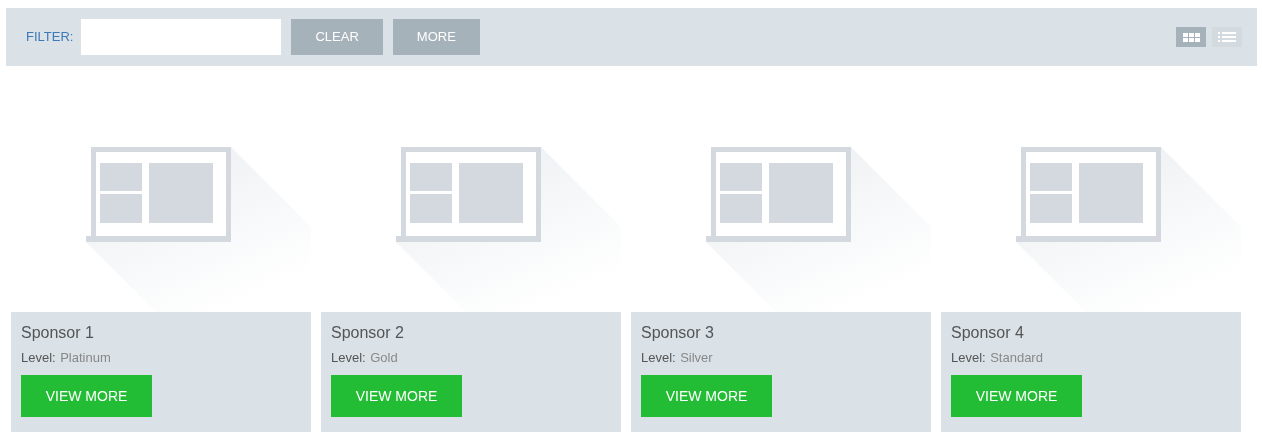 The image size is (1262, 440). What do you see at coordinates (988, 333) in the screenshot?
I see `sponsor-name: Sponsor 4` at bounding box center [988, 333].